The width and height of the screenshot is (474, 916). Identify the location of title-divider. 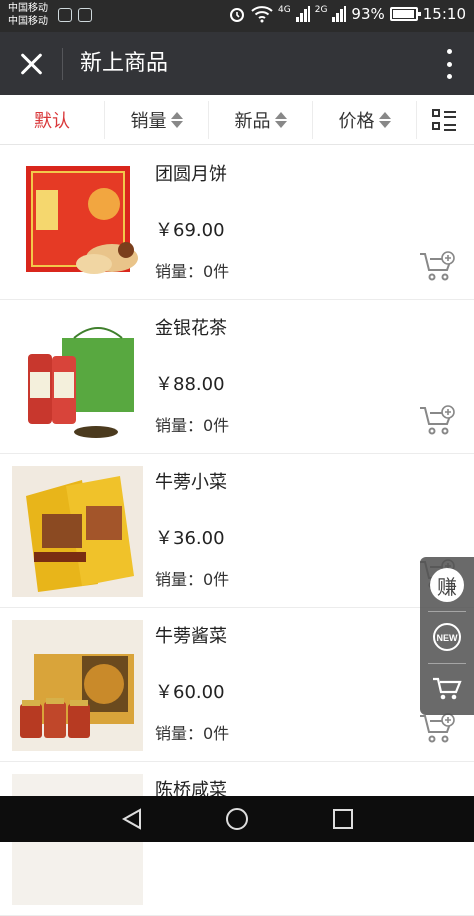
(62, 64).